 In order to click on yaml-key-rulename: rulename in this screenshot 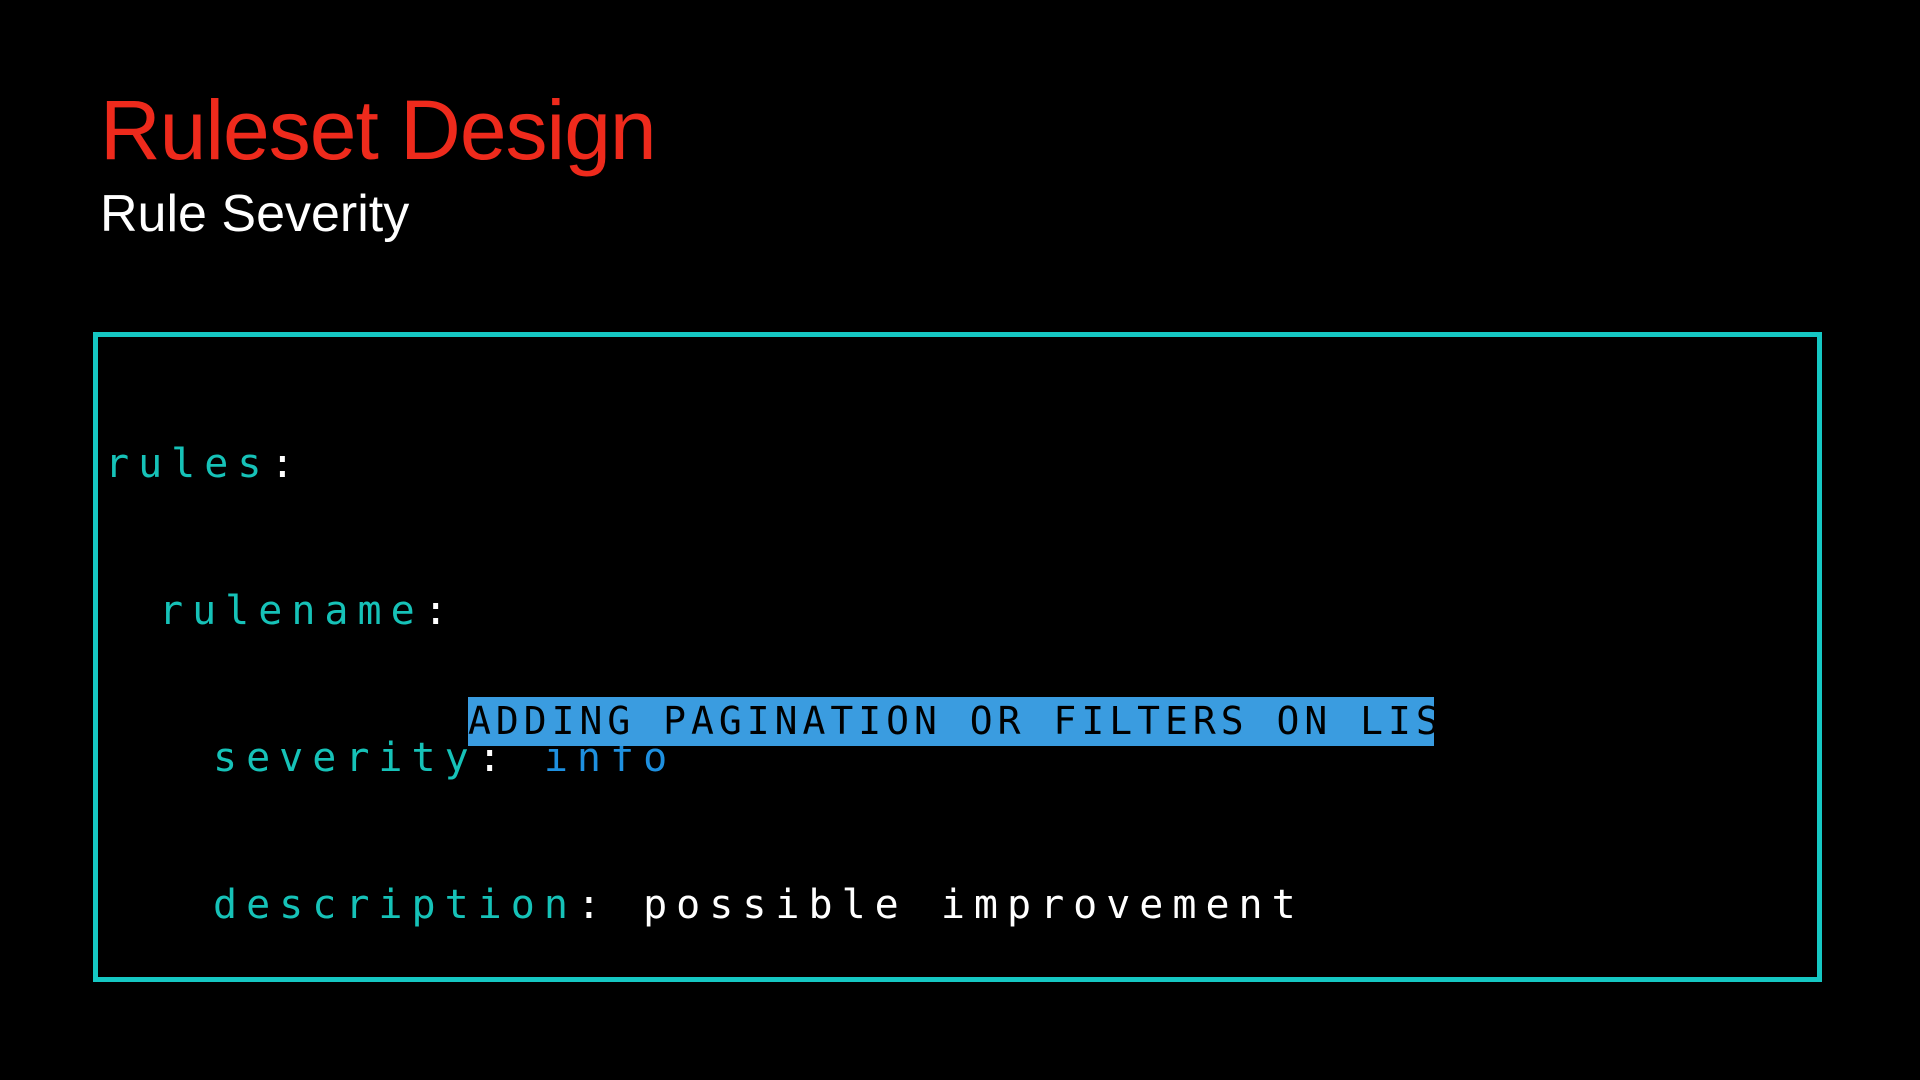, I will do `click(291, 611)`.